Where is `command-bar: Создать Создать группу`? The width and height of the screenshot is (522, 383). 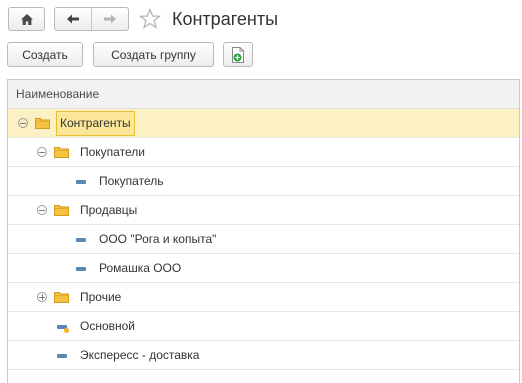 command-bar: Создать Создать группу is located at coordinates (261, 55).